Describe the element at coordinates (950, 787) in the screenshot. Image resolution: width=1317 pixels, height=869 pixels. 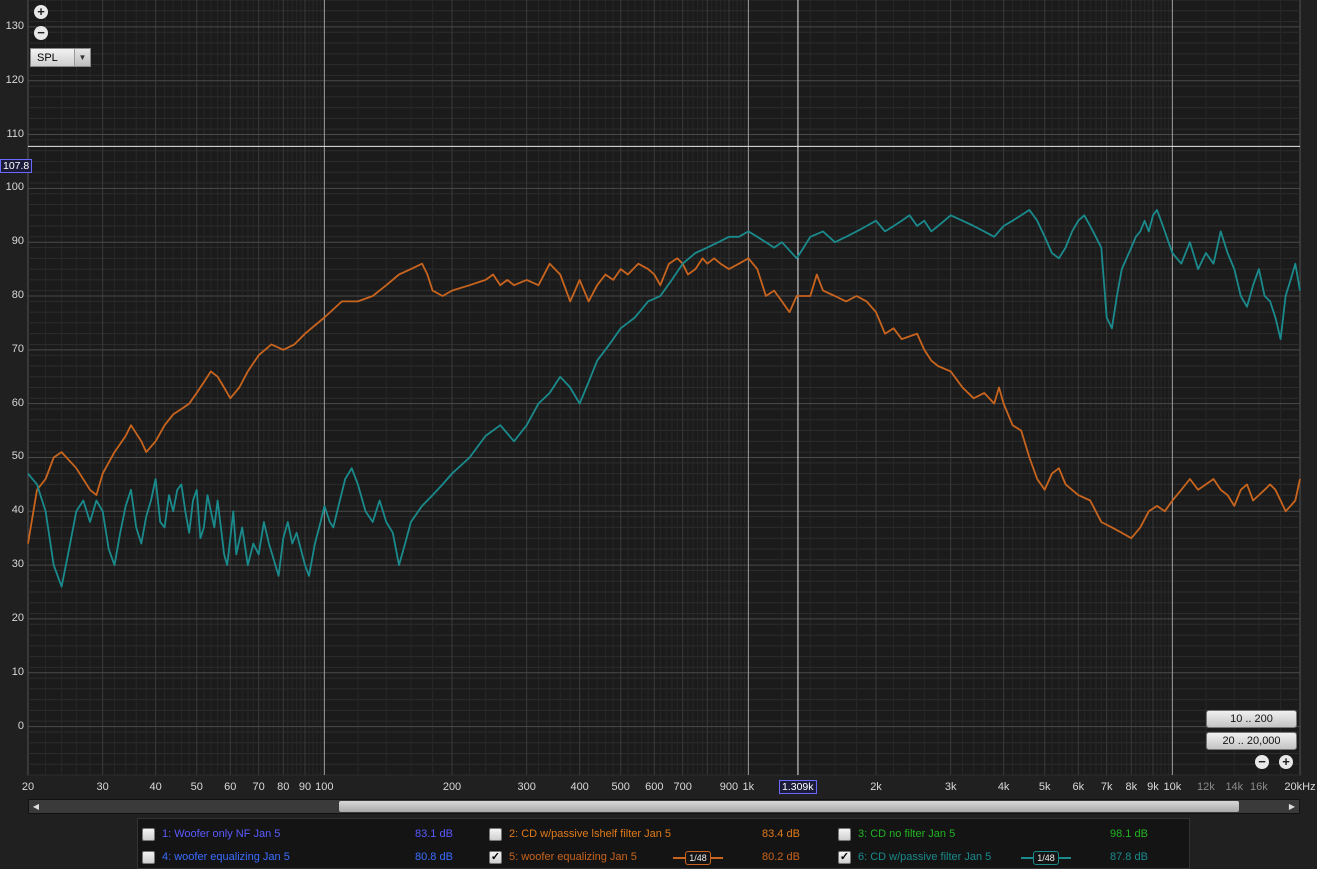
I see `x-tick-label: 3k` at that location.